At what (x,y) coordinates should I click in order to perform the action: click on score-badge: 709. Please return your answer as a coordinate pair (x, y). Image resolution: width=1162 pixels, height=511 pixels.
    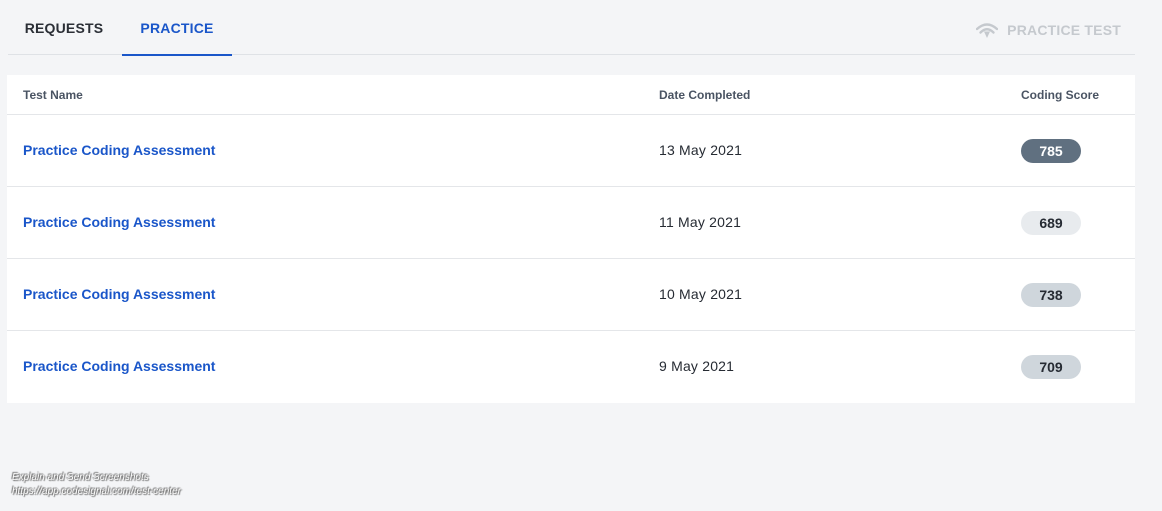
    Looking at the image, I should click on (1051, 367).